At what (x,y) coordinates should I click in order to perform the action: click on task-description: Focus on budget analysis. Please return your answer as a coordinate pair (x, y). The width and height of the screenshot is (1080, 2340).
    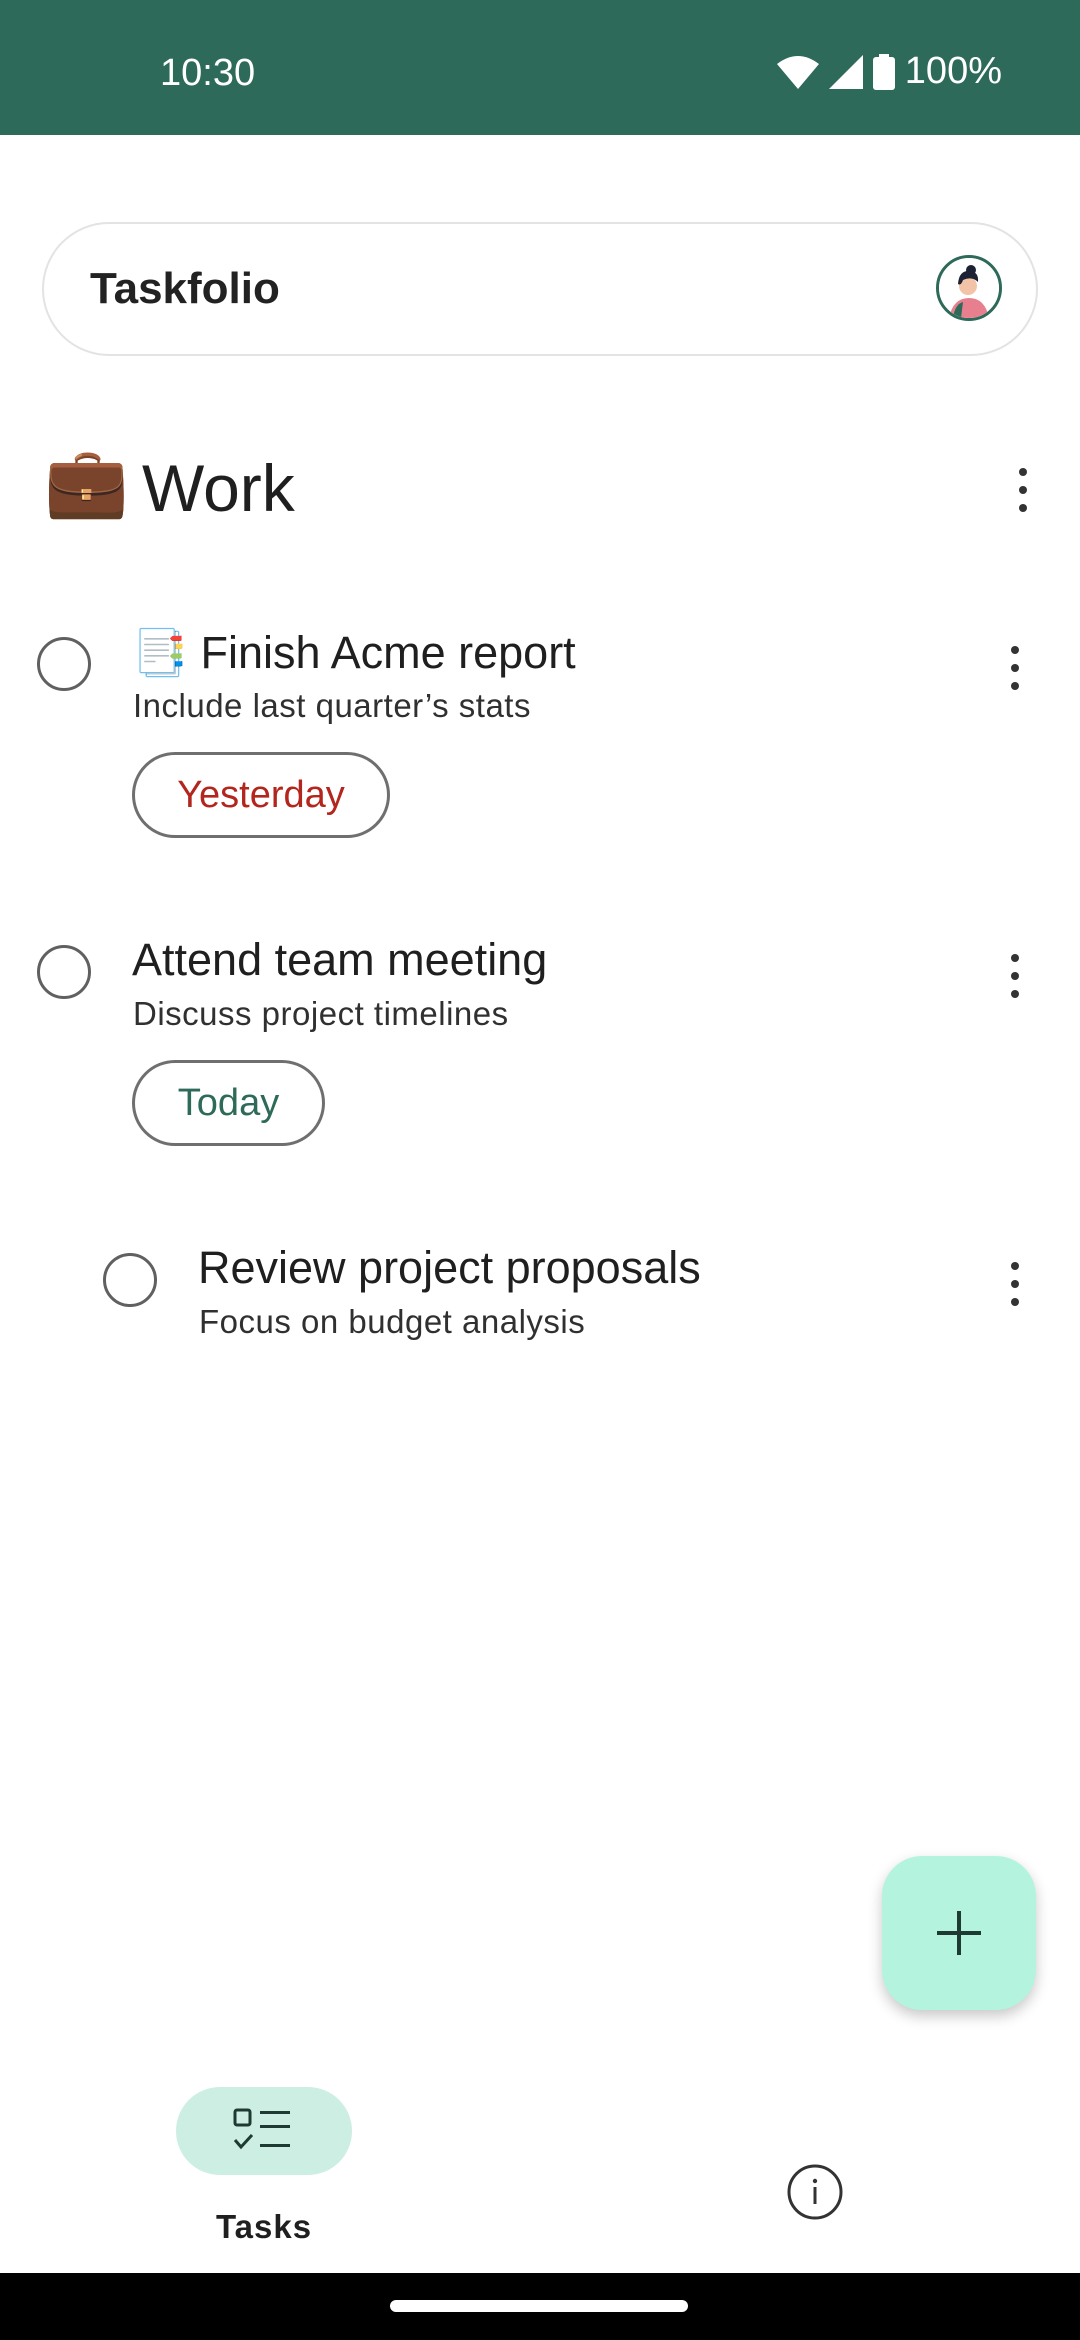
    Looking at the image, I should click on (392, 1321).